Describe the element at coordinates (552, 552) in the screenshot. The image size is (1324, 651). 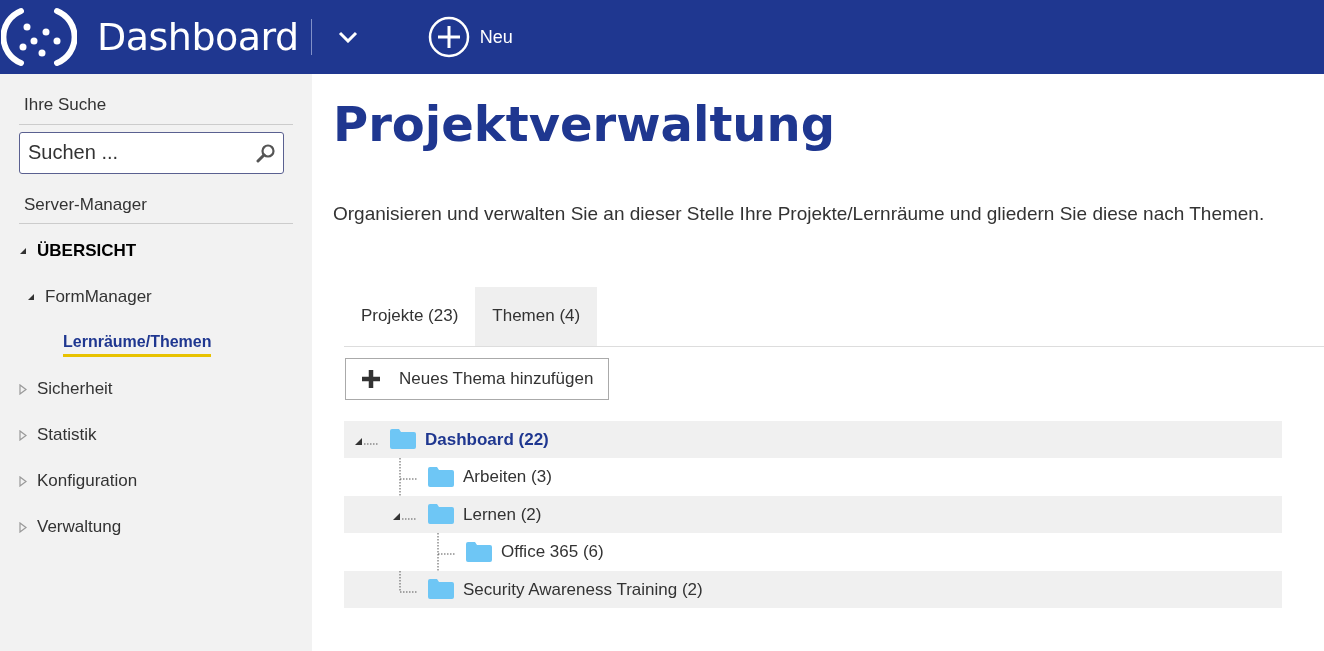
I see `tree-node-label: Office 365 (6)` at that location.